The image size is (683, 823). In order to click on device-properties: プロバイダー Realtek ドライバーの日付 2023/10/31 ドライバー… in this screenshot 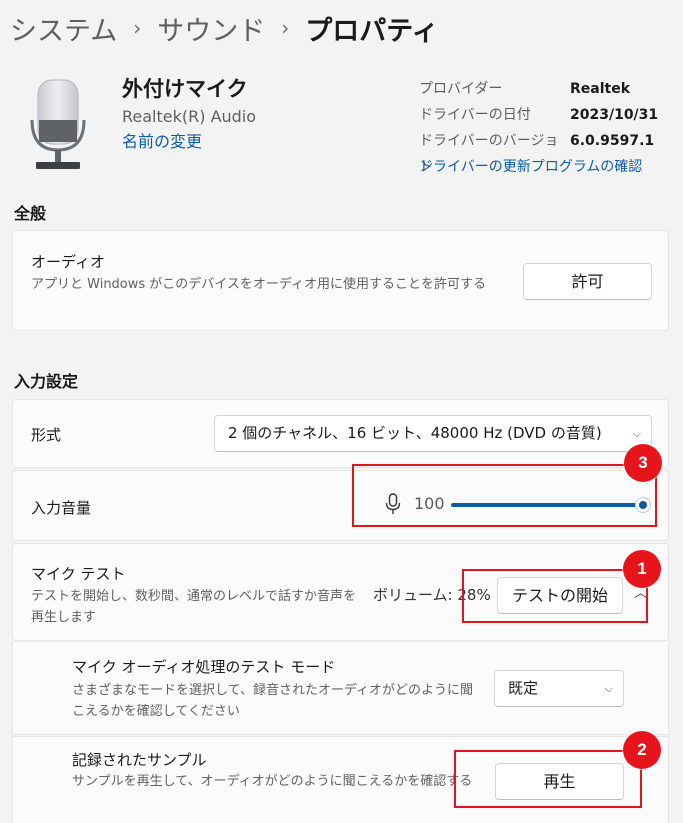, I will do `click(538, 128)`.